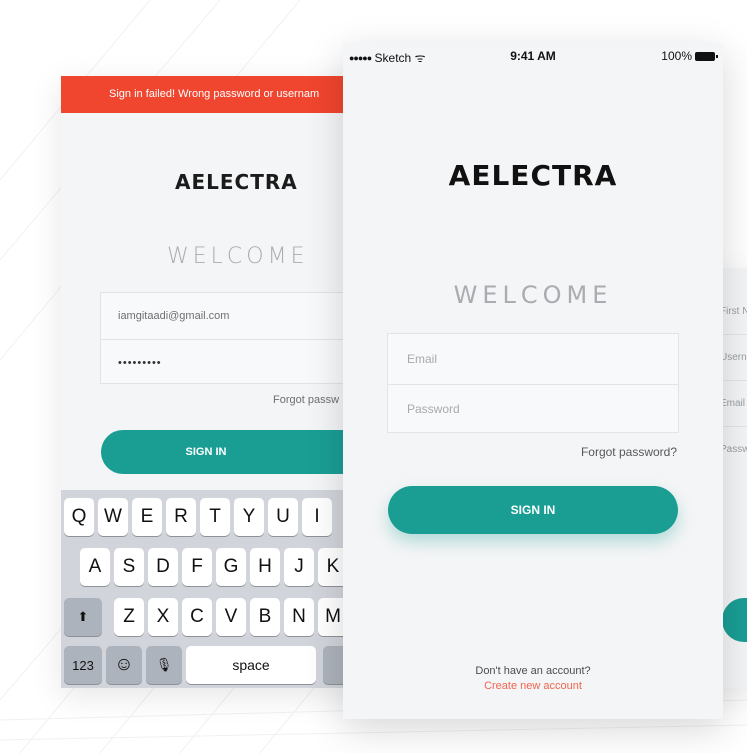  I want to click on key-g: G, so click(231, 567).